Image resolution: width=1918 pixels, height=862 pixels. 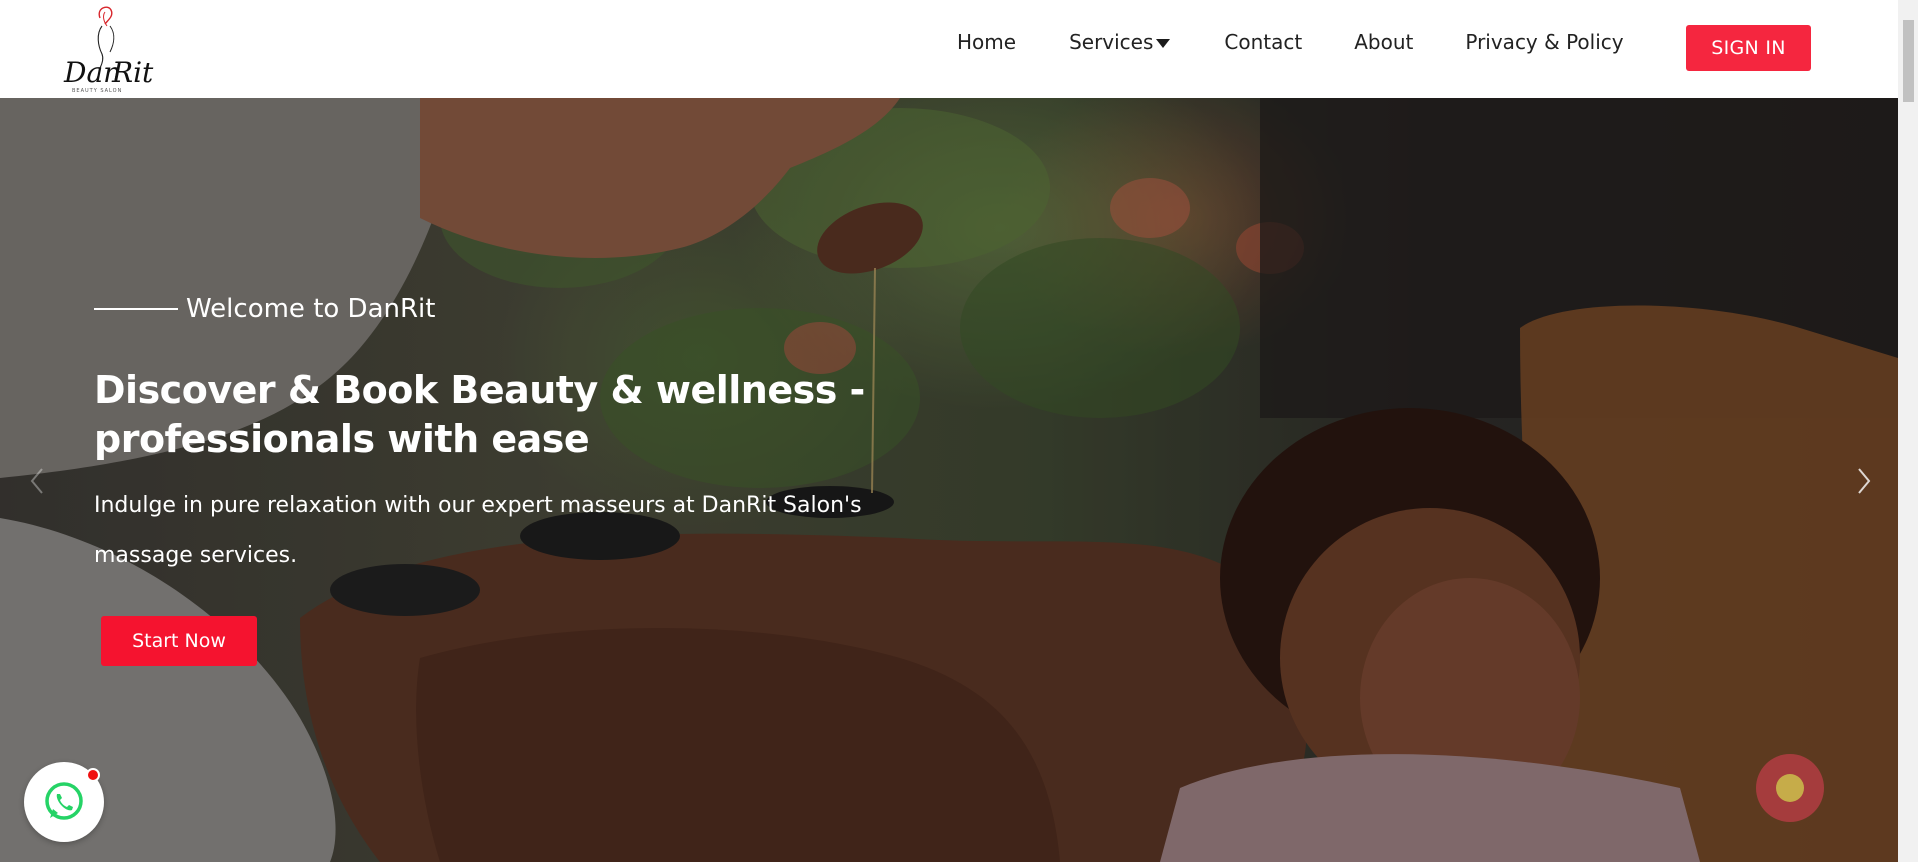 I want to click on nav-services: Services, so click(x=1120, y=42).